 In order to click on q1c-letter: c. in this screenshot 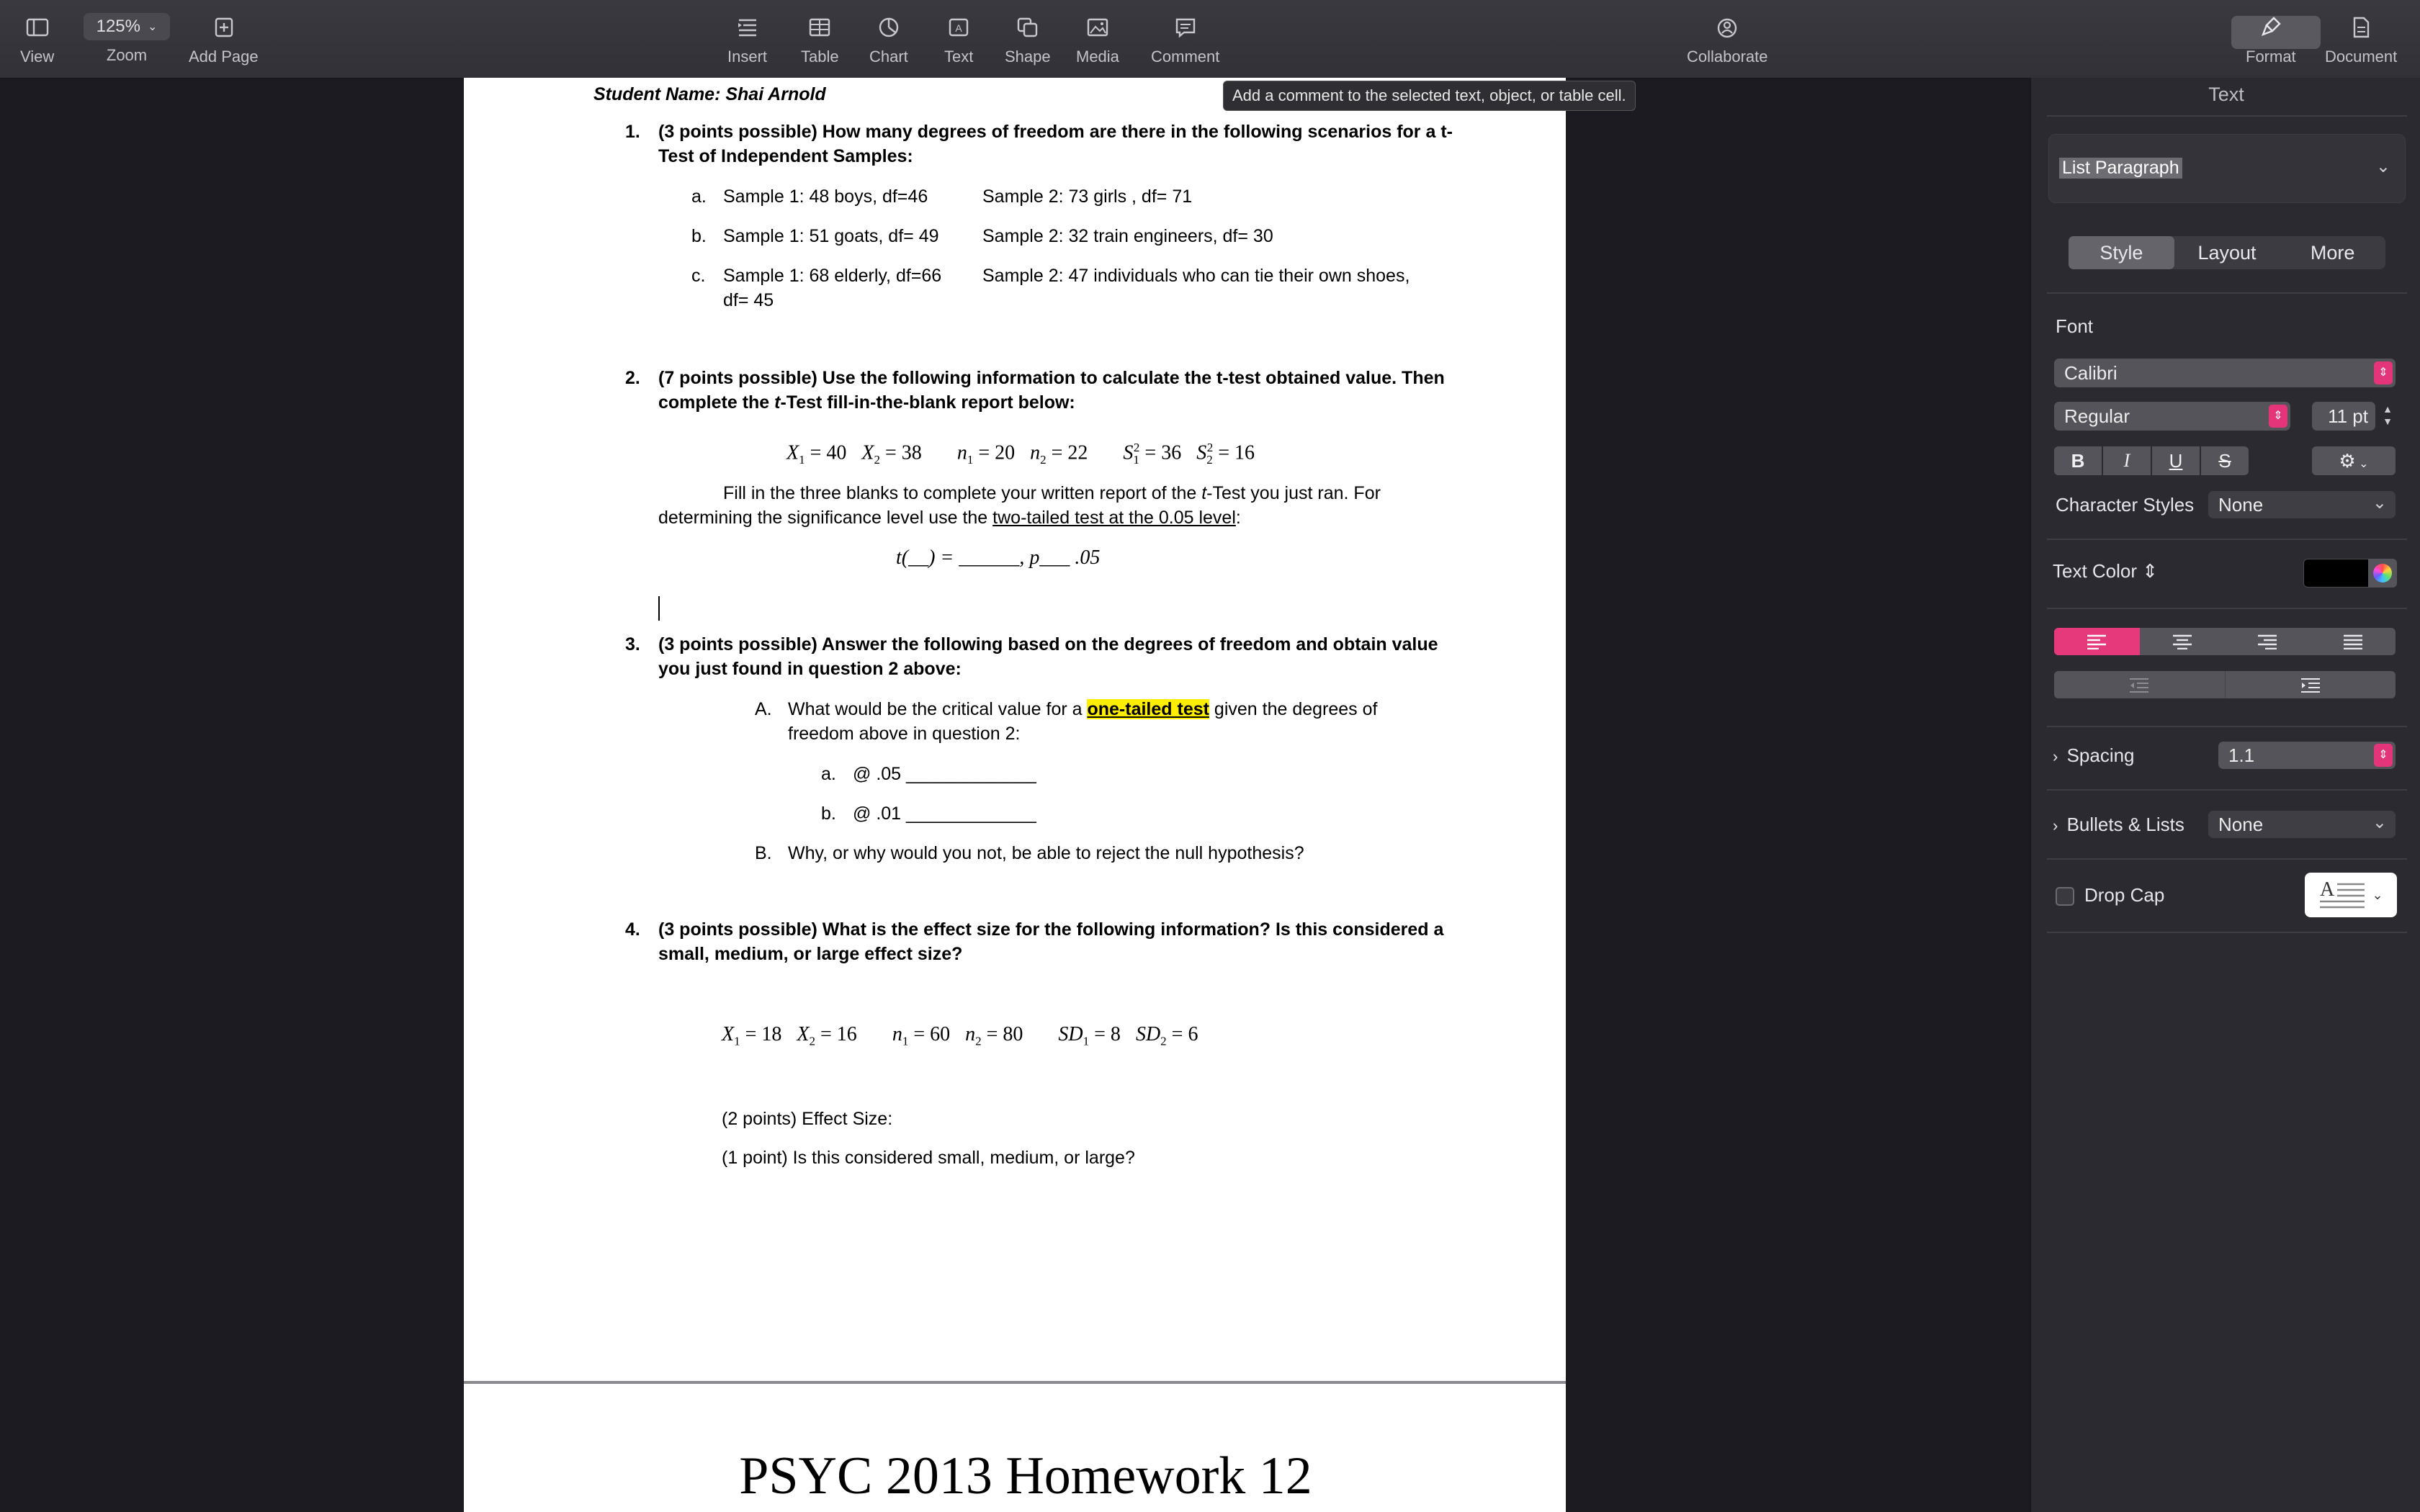, I will do `click(698, 276)`.